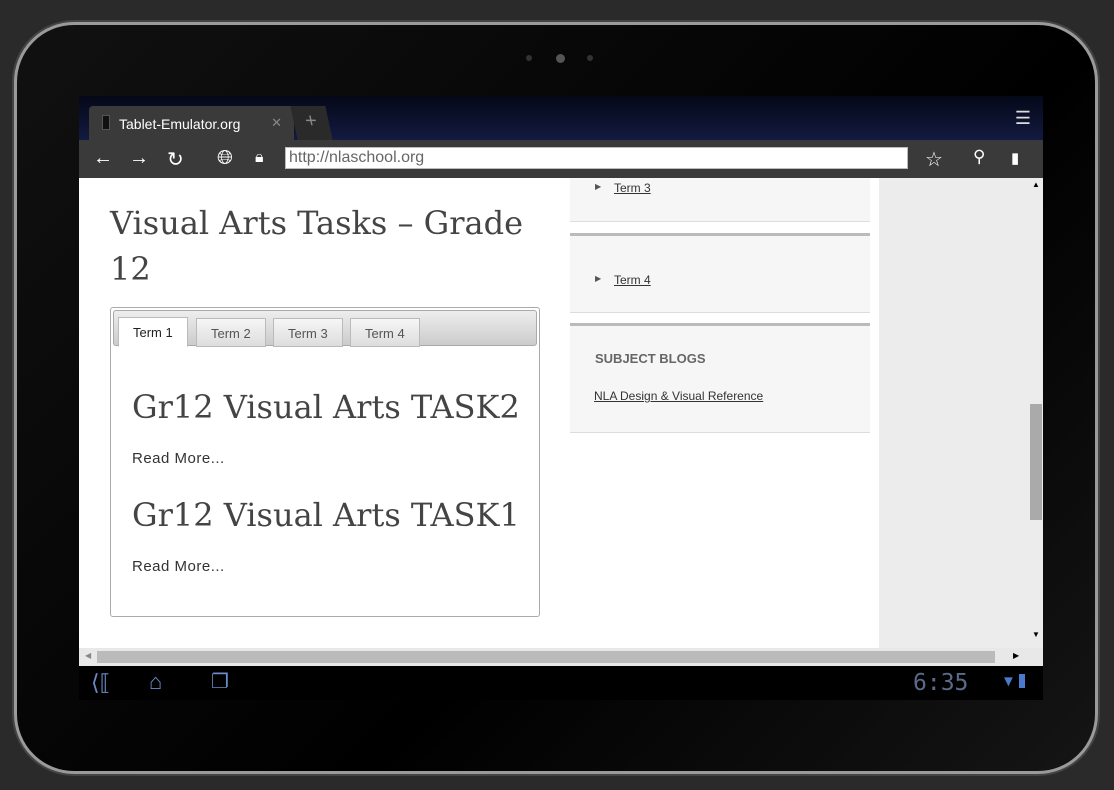  What do you see at coordinates (317, 246) in the screenshot?
I see `page-title: Visual Arts Tasks – Grade 12` at bounding box center [317, 246].